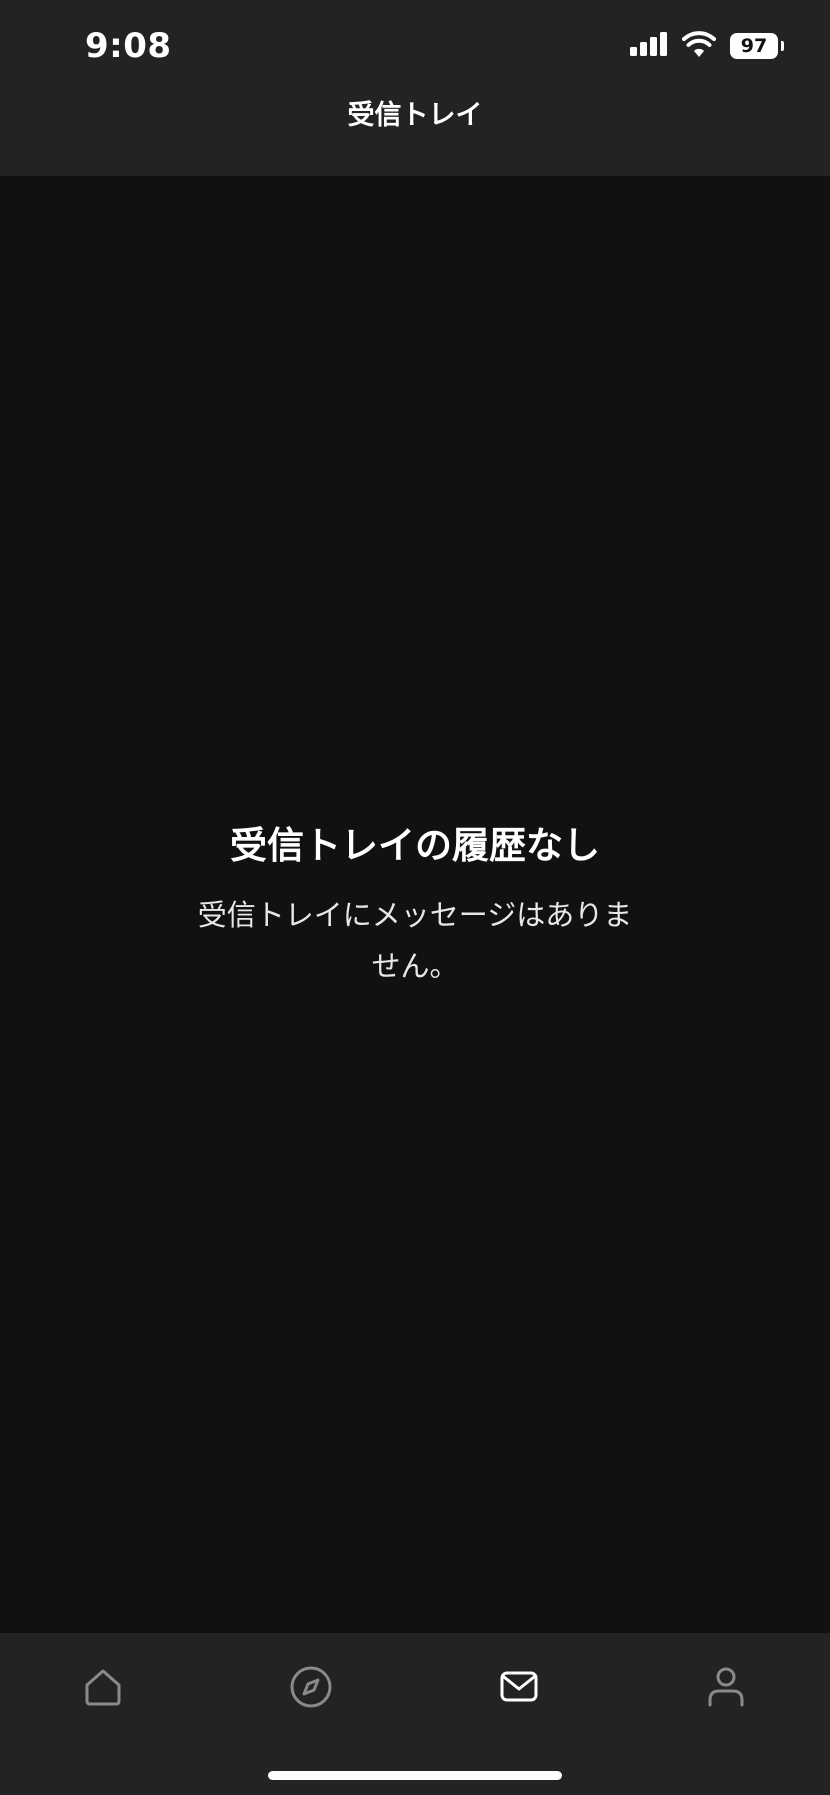 The image size is (830, 1795). Describe the element at coordinates (415, 845) in the screenshot. I see `empty-state-title: 受信トレイの履歴なし` at that location.